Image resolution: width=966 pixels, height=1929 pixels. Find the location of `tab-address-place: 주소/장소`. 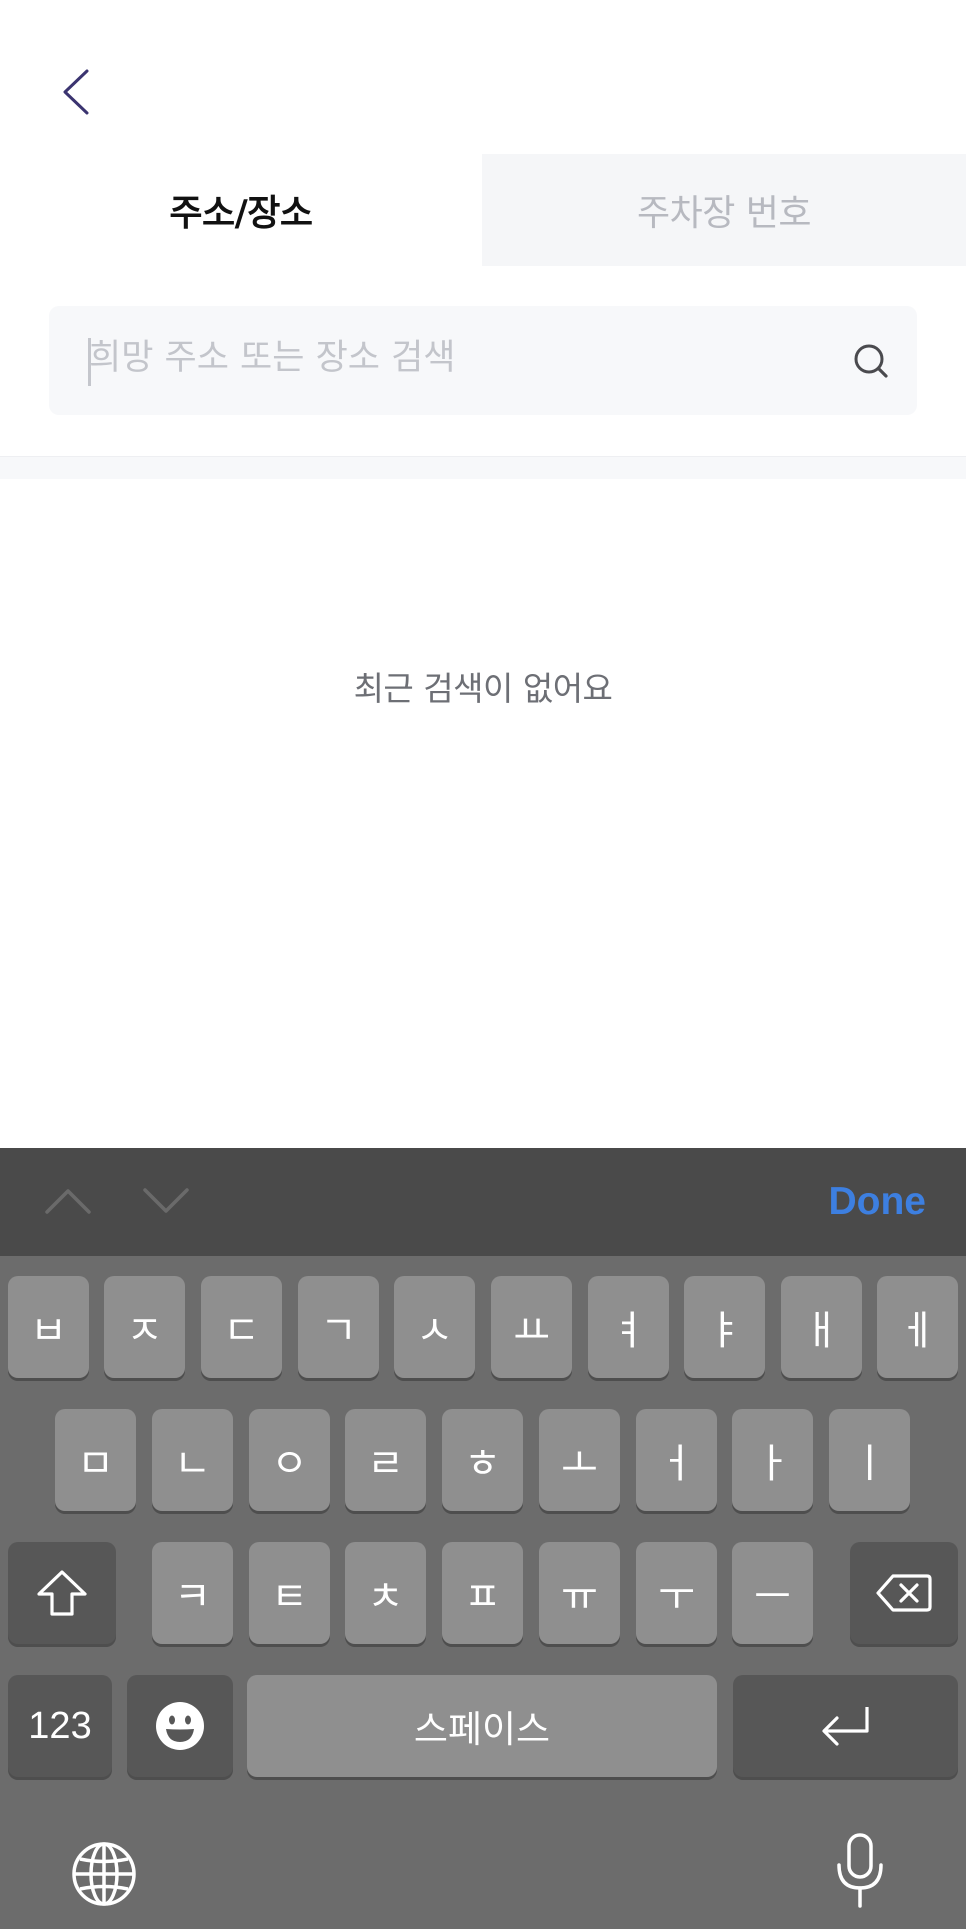

tab-address-place: 주소/장소 is located at coordinates (241, 210).